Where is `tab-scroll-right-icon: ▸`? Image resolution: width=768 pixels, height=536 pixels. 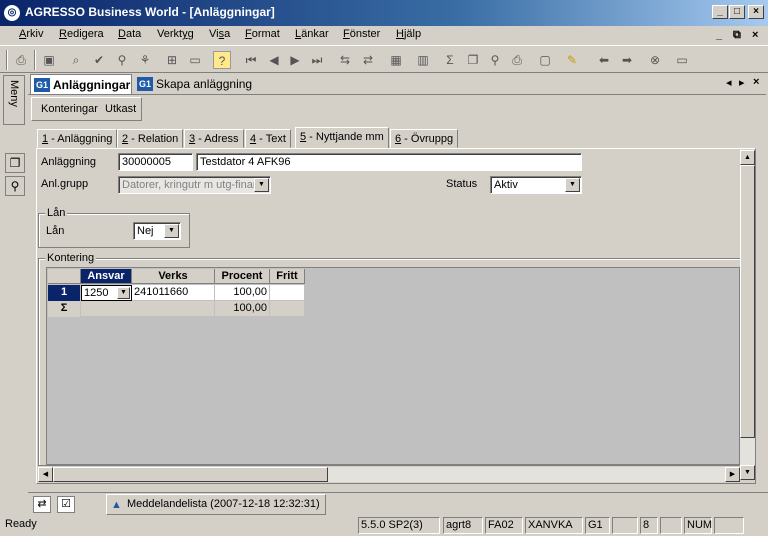 tab-scroll-right-icon: ▸ is located at coordinates (742, 82).